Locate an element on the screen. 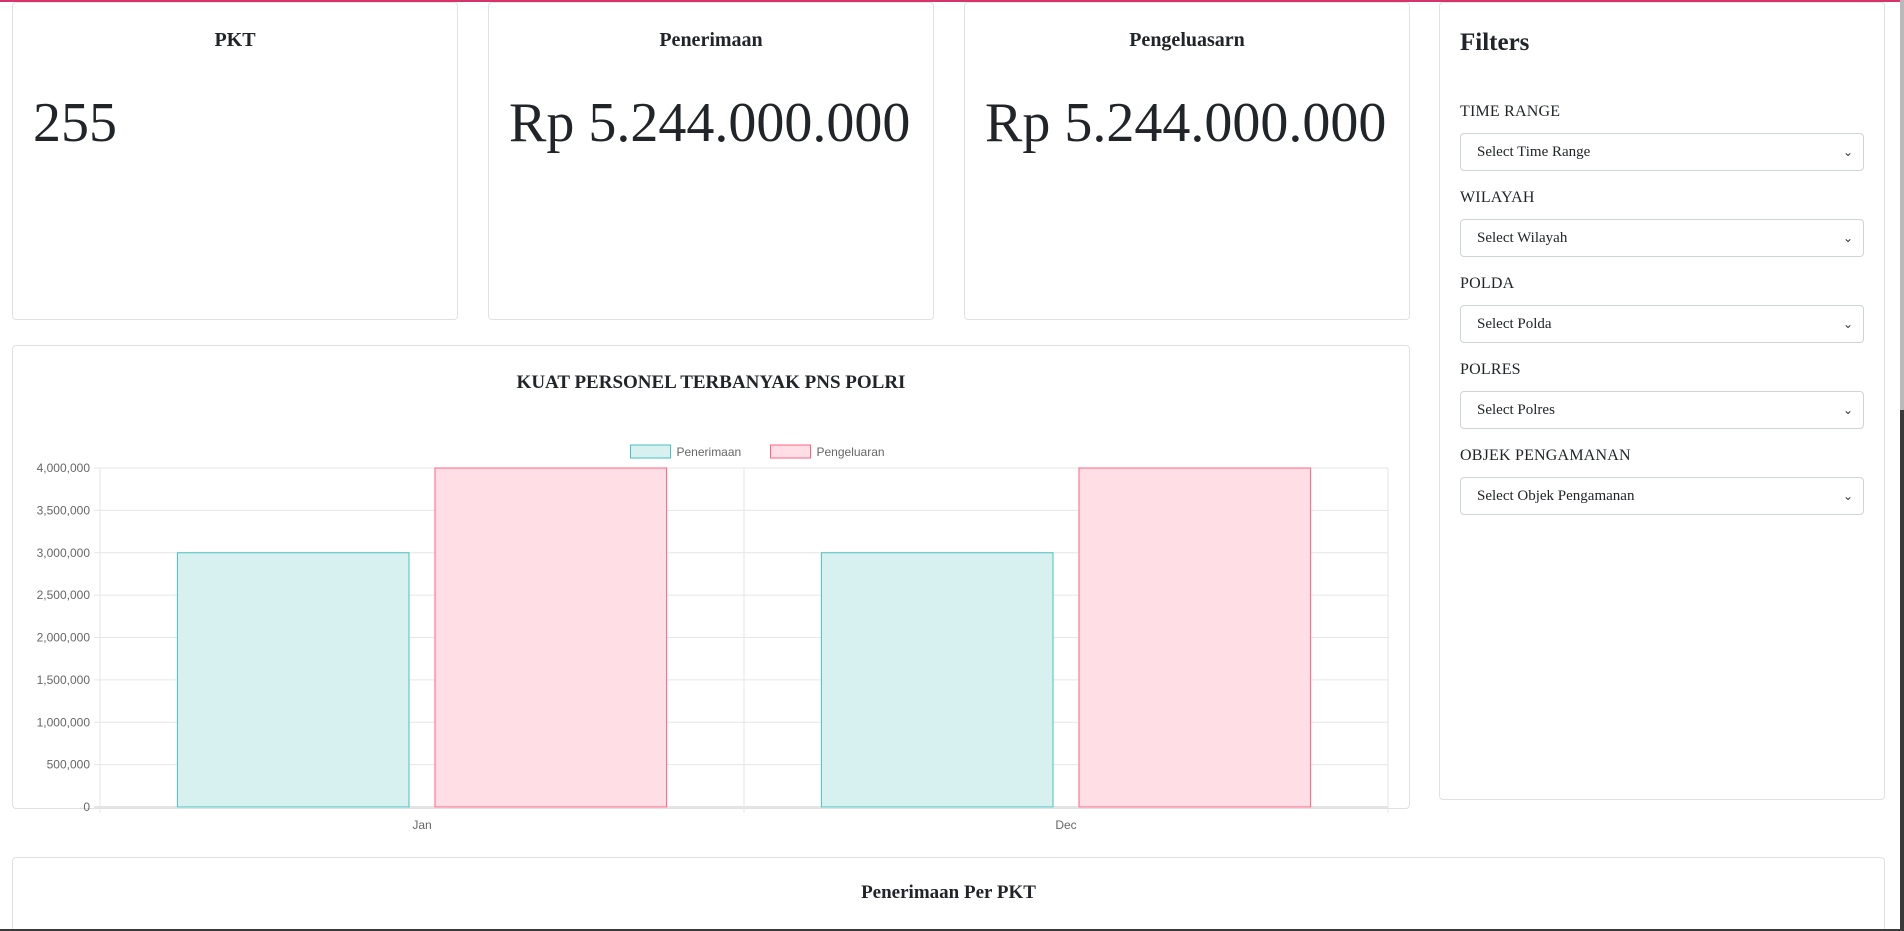 Image resolution: width=1904 pixels, height=931 pixels. bar-pengeluaran-dec is located at coordinates (1195, 637).